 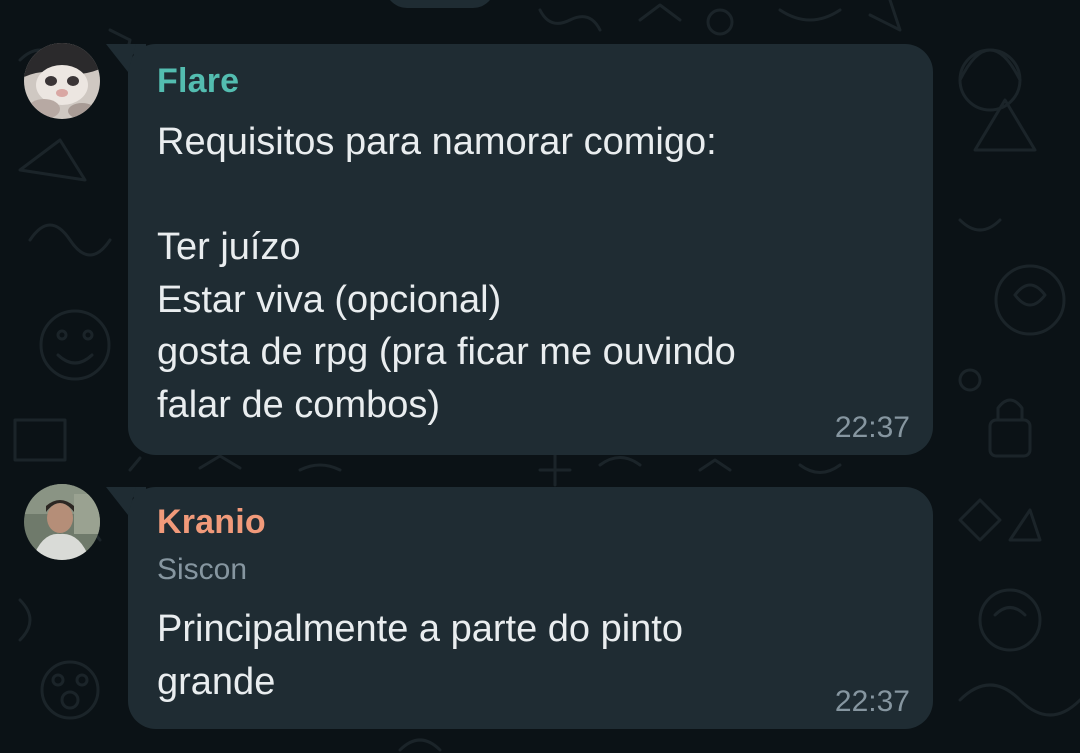 What do you see at coordinates (420, 655) in the screenshot?
I see `message-text: Principalmente a parte do pinto grande` at bounding box center [420, 655].